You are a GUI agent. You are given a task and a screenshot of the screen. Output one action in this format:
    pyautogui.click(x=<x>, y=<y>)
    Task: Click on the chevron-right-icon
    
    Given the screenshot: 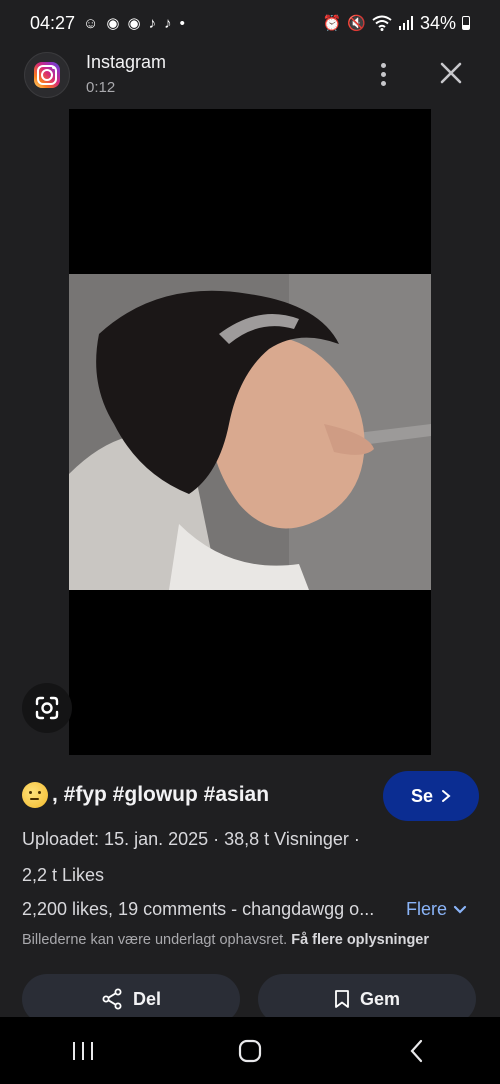 What is the action you would take?
    pyautogui.click(x=446, y=796)
    